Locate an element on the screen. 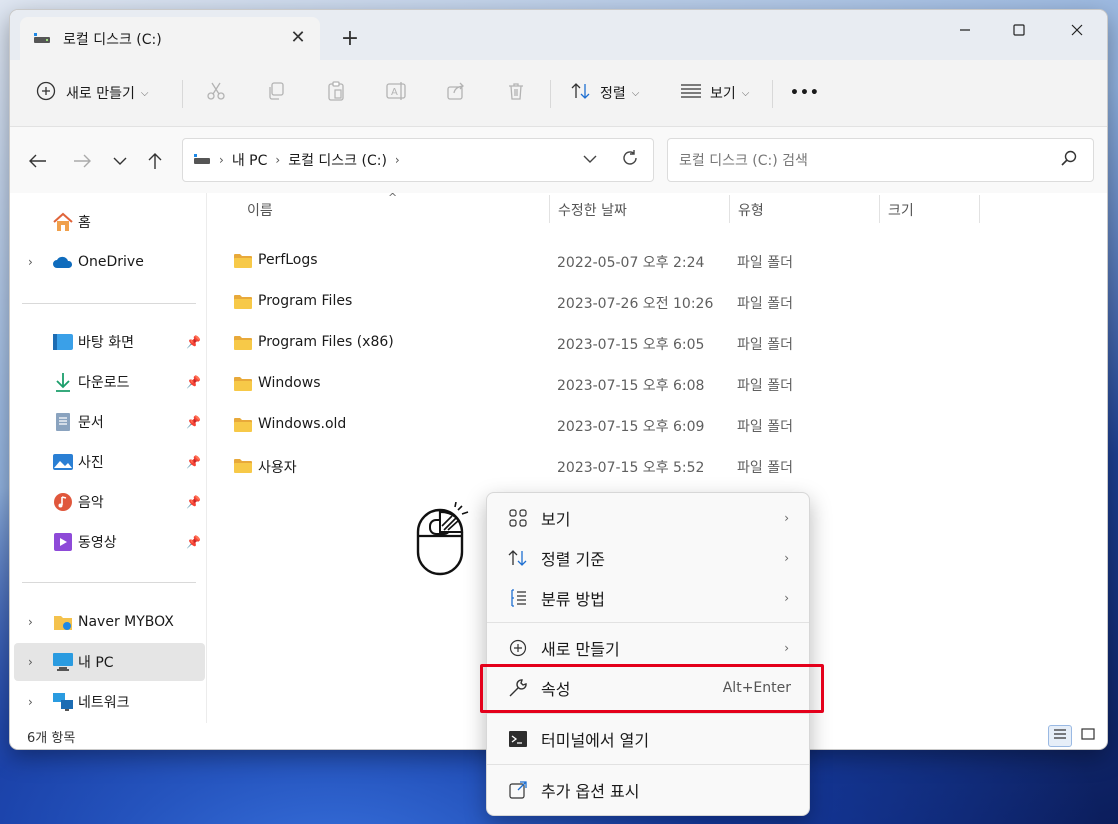  search-placeholder: 로컬 디스크 (C:) 검색 is located at coordinates (743, 161).